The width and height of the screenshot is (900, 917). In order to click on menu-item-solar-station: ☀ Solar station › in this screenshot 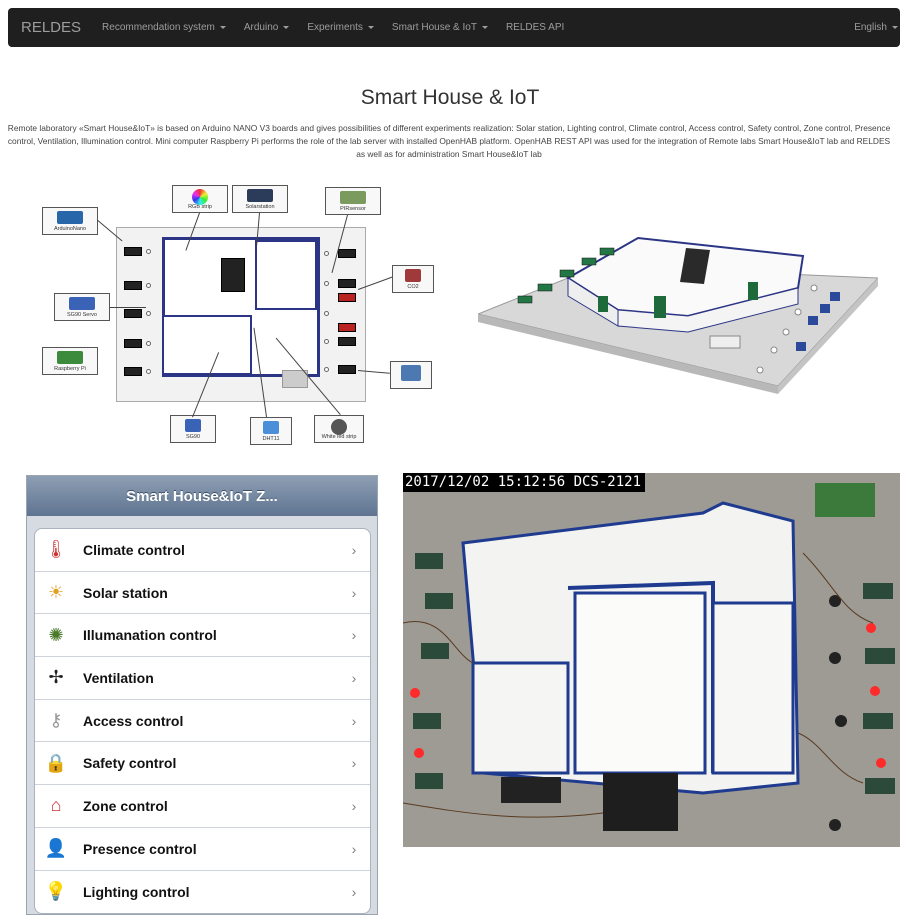, I will do `click(202, 593)`.